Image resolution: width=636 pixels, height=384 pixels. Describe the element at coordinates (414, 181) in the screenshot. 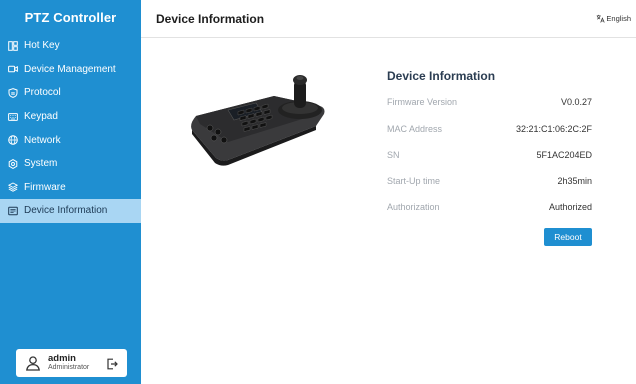

I see `info-label: Start-Up time` at that location.